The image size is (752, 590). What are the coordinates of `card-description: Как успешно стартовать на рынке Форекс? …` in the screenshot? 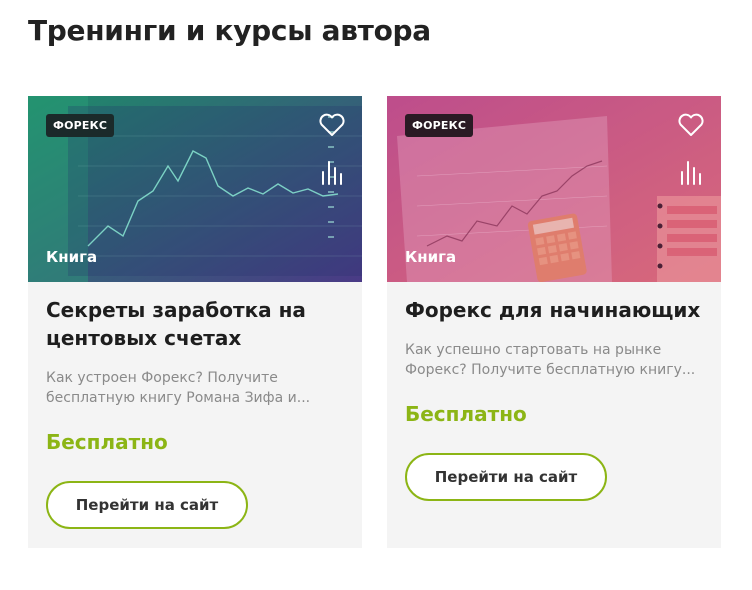 It's located at (550, 360).